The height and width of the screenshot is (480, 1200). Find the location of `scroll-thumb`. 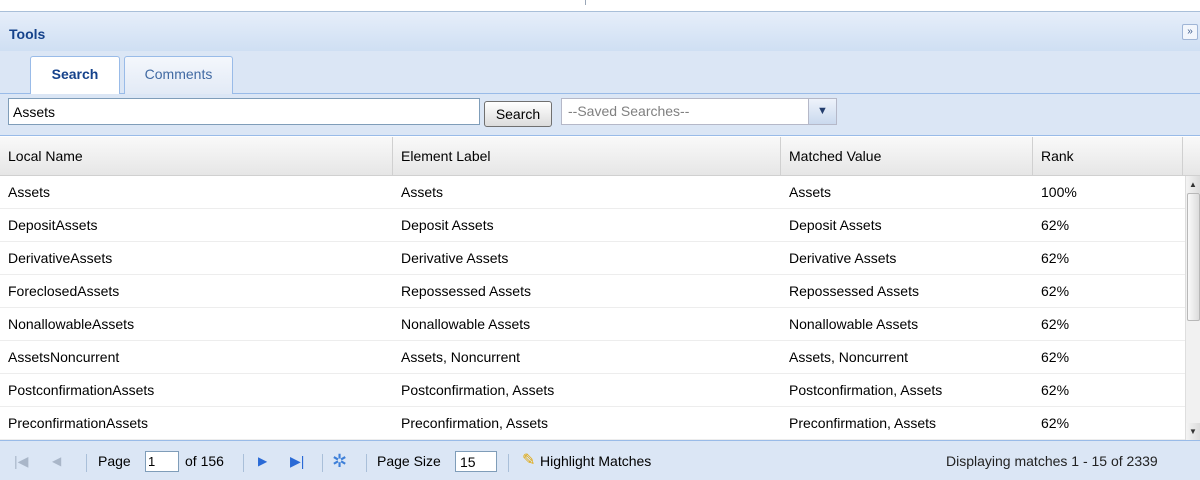

scroll-thumb is located at coordinates (1193, 257).